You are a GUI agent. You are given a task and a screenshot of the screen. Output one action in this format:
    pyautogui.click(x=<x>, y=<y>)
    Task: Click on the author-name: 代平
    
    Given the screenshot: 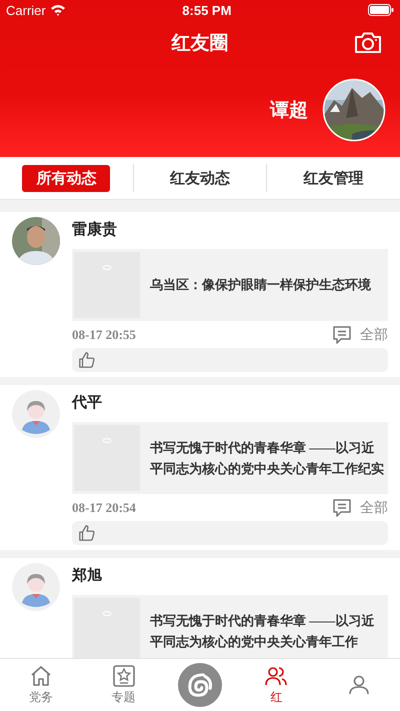 What is the action you would take?
    pyautogui.click(x=87, y=403)
    